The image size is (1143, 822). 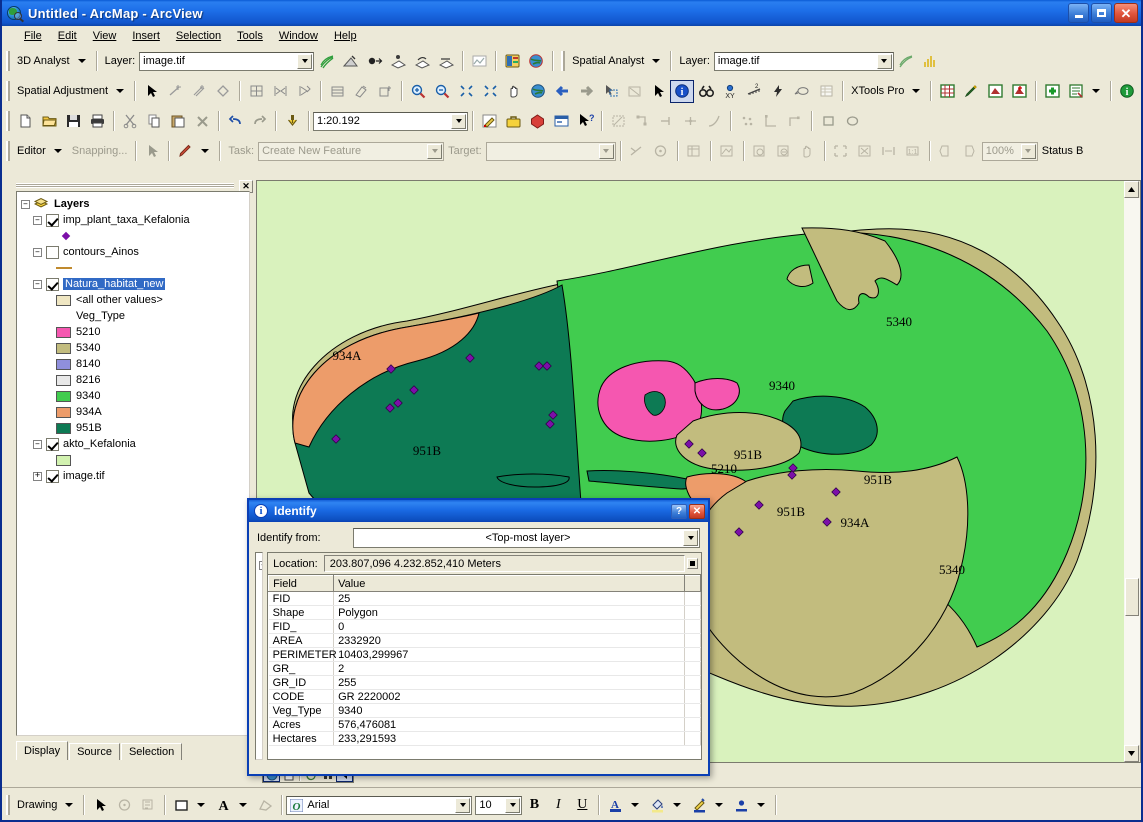 What do you see at coordinates (841, 151) in the screenshot?
I see `fit-page-icon` at bounding box center [841, 151].